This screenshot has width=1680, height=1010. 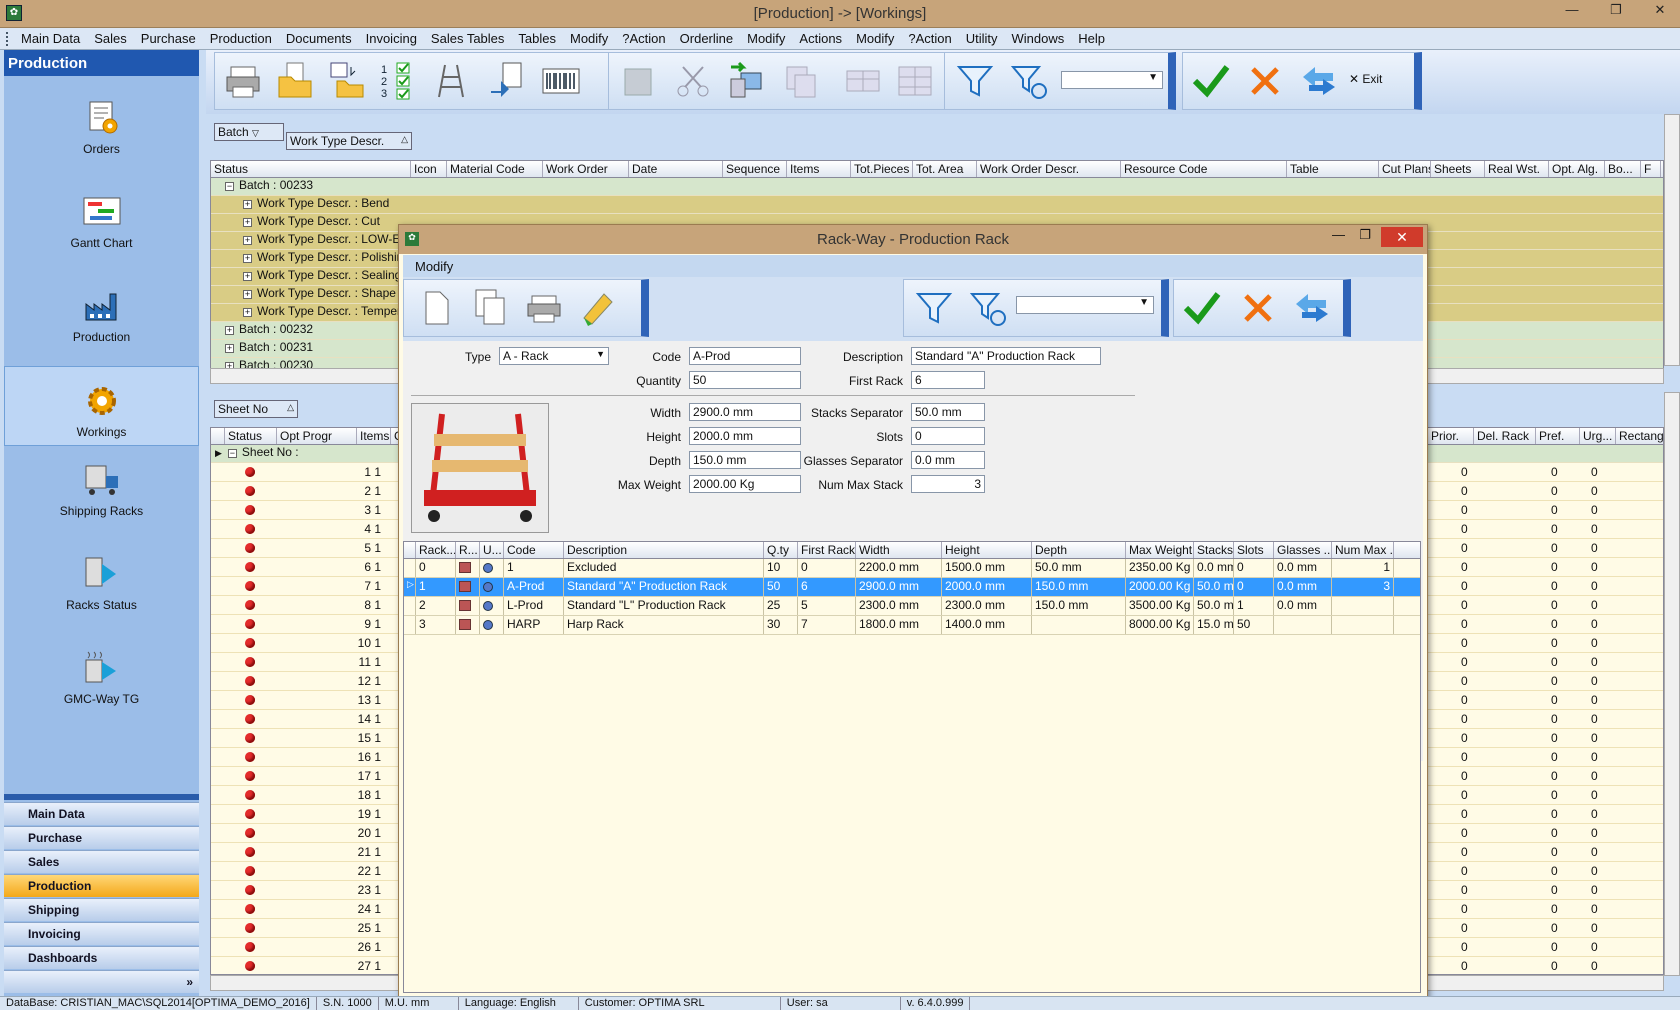 I want to click on batch-grid-vscroll, so click(x=1672, y=240).